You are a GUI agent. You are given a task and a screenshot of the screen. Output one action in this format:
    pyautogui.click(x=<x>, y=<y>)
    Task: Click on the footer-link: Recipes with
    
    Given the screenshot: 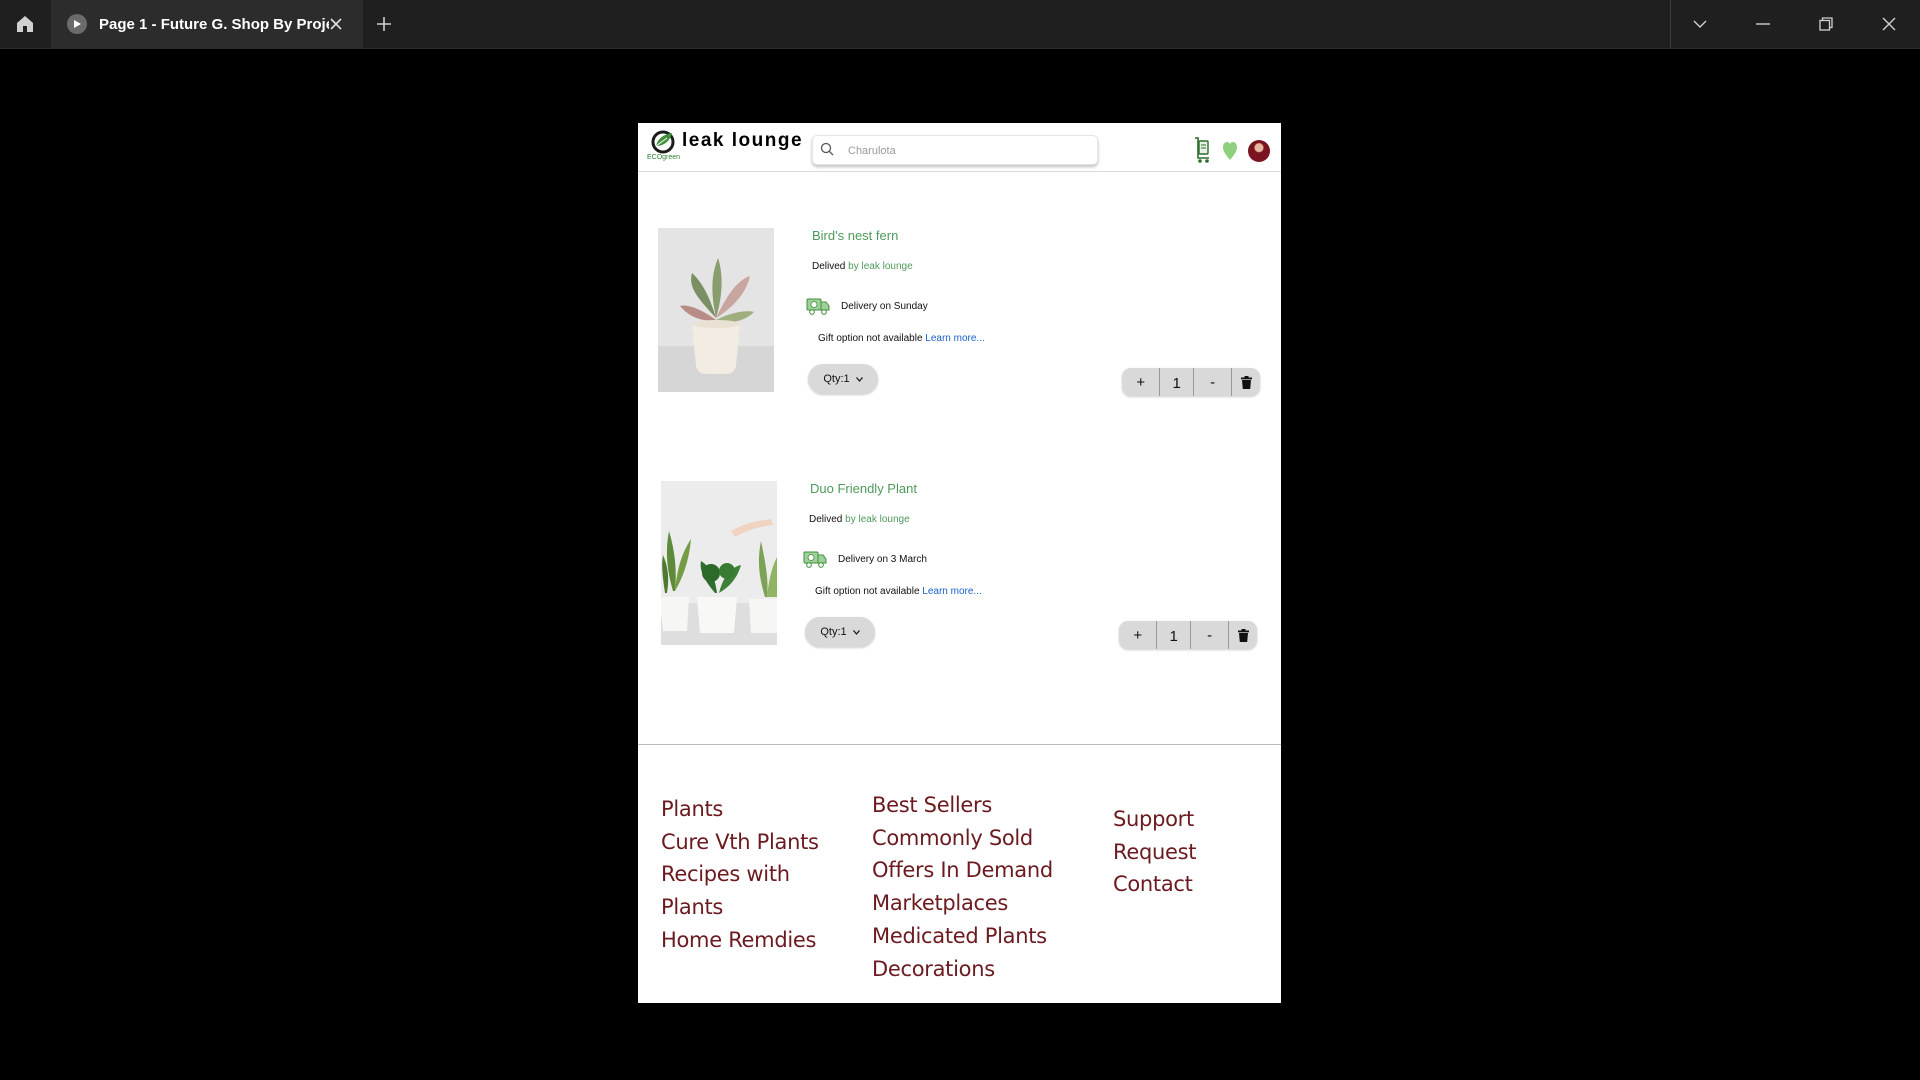 What is the action you would take?
    pyautogui.click(x=740, y=874)
    